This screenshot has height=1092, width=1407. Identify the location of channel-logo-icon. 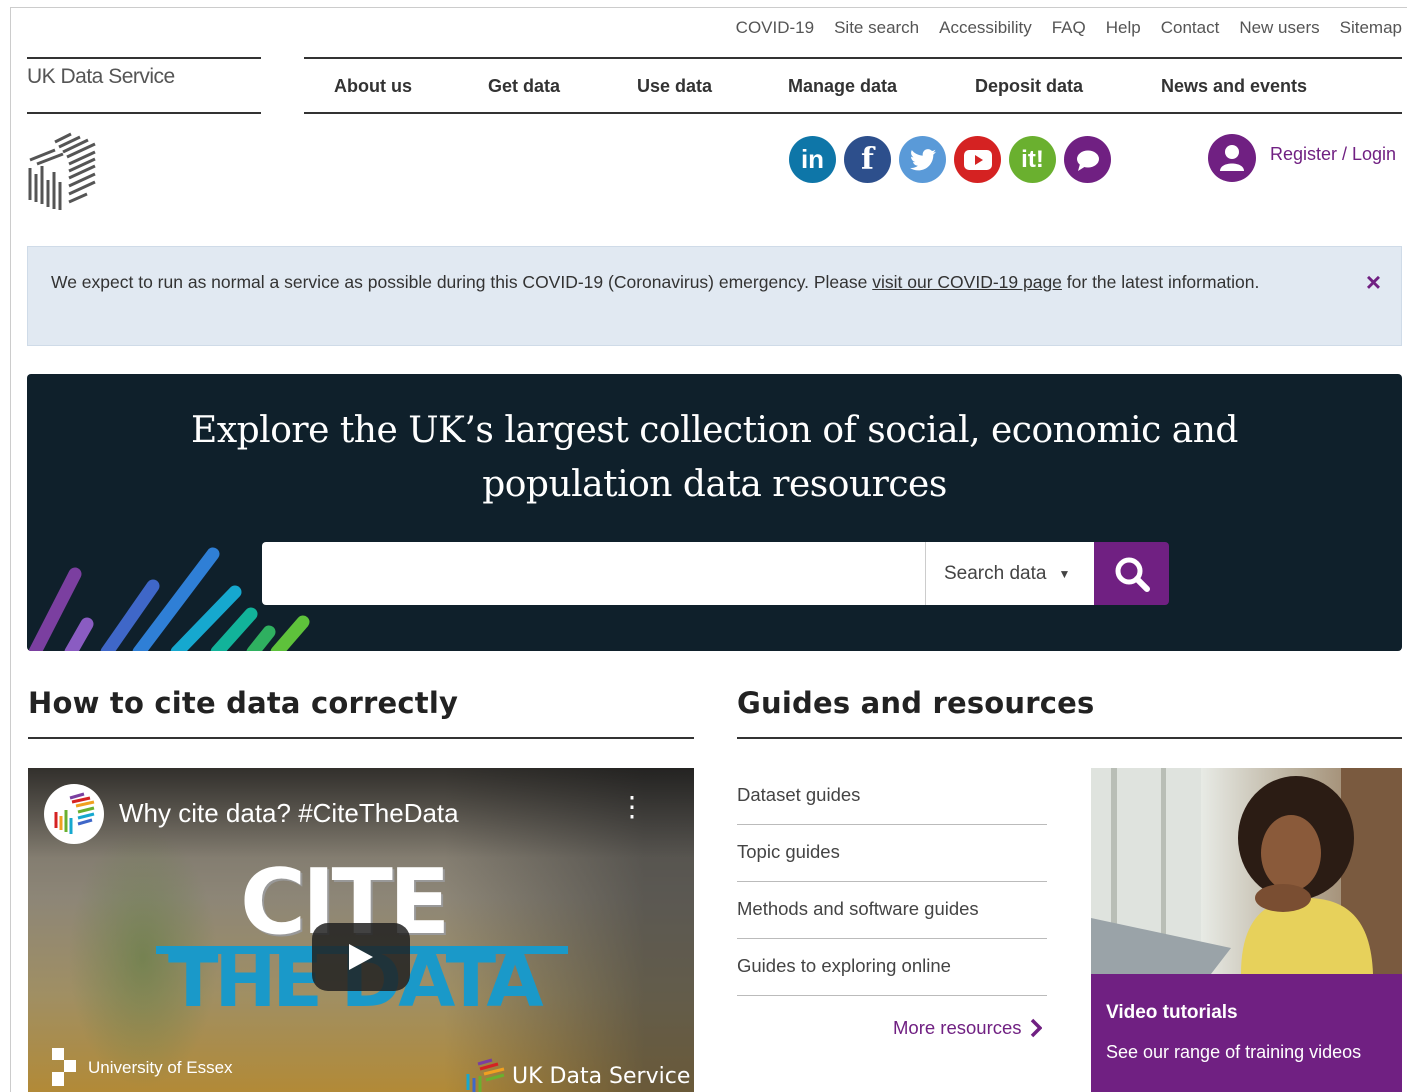
(74, 814).